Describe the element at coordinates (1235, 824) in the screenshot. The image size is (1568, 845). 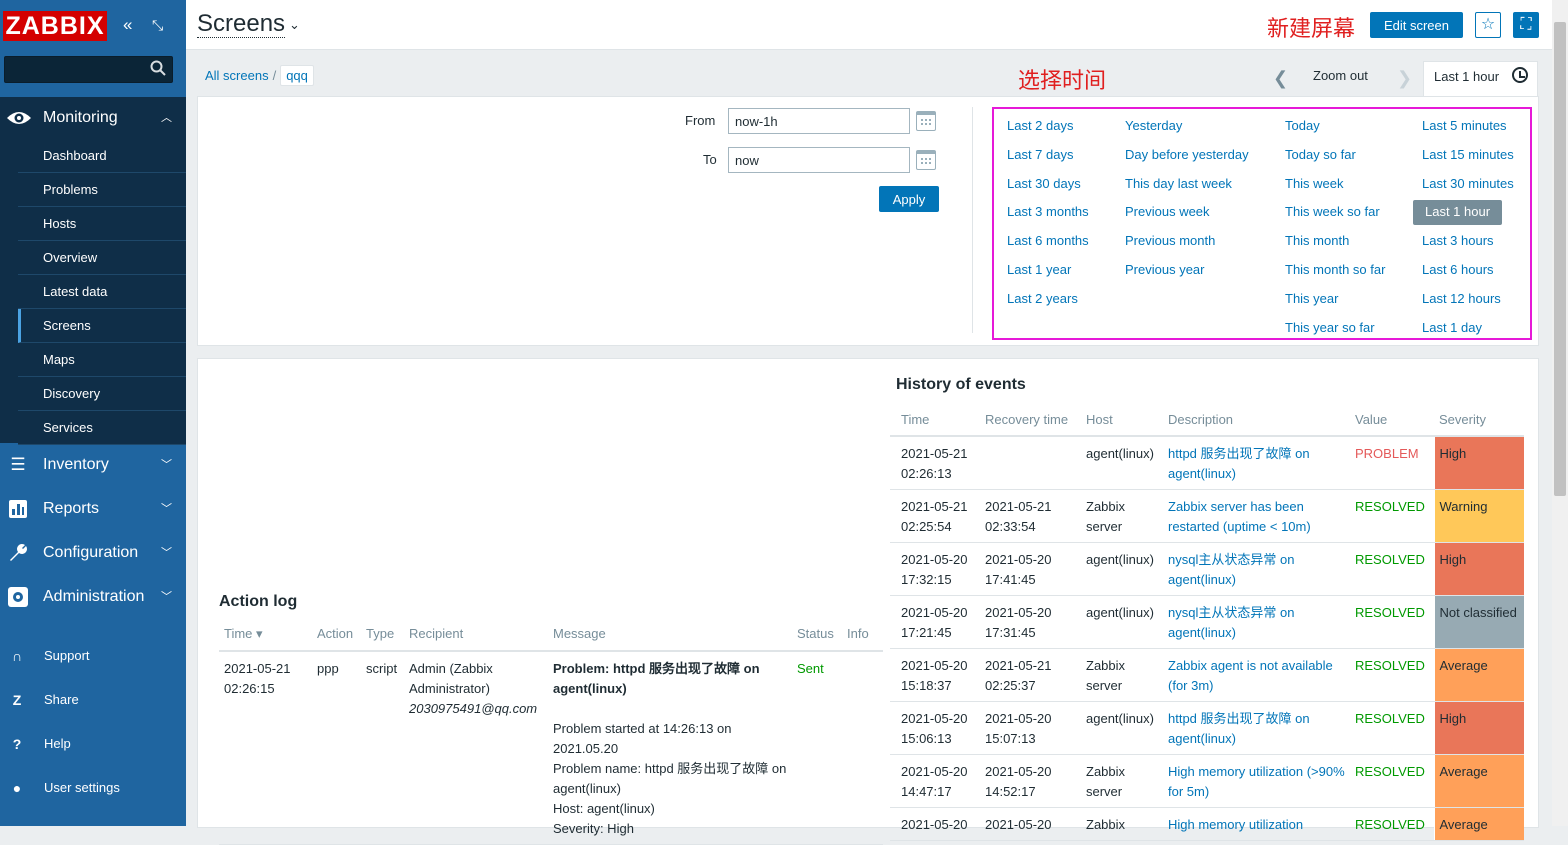
I see `event-description-link: High memory utilization` at that location.